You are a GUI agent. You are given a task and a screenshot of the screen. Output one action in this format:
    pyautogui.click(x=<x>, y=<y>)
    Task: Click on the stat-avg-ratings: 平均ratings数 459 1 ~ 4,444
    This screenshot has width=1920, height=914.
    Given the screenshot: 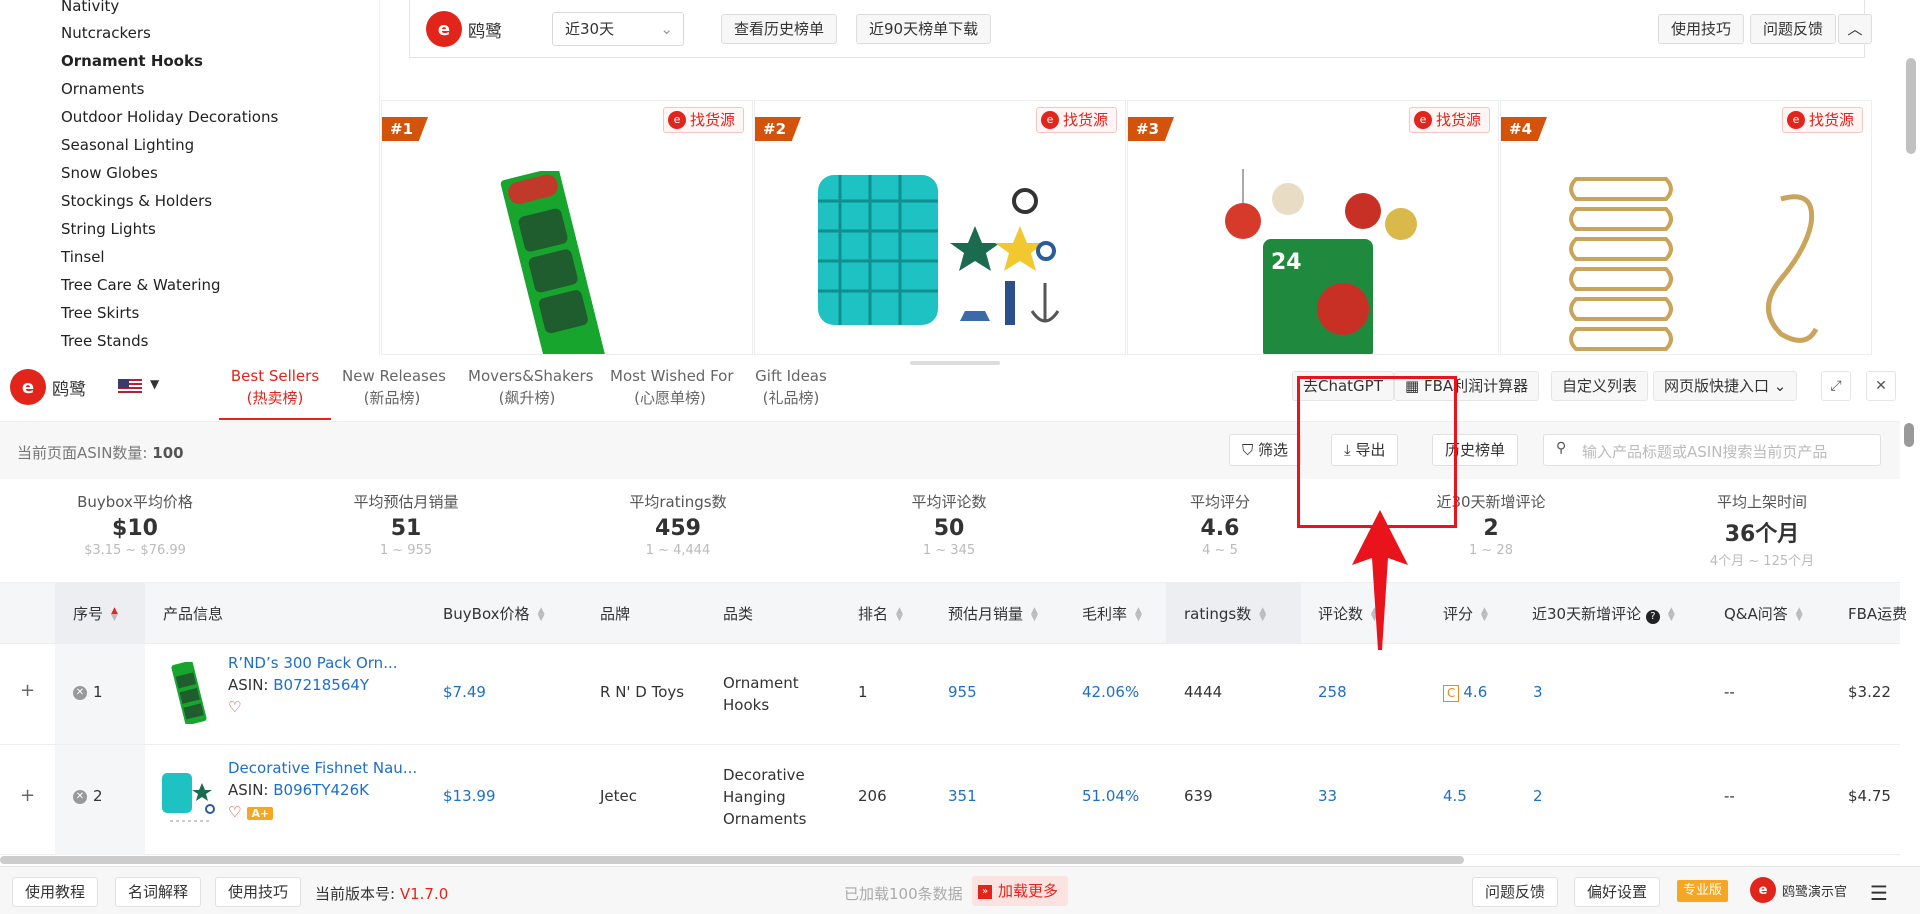 What is the action you would take?
    pyautogui.click(x=678, y=524)
    